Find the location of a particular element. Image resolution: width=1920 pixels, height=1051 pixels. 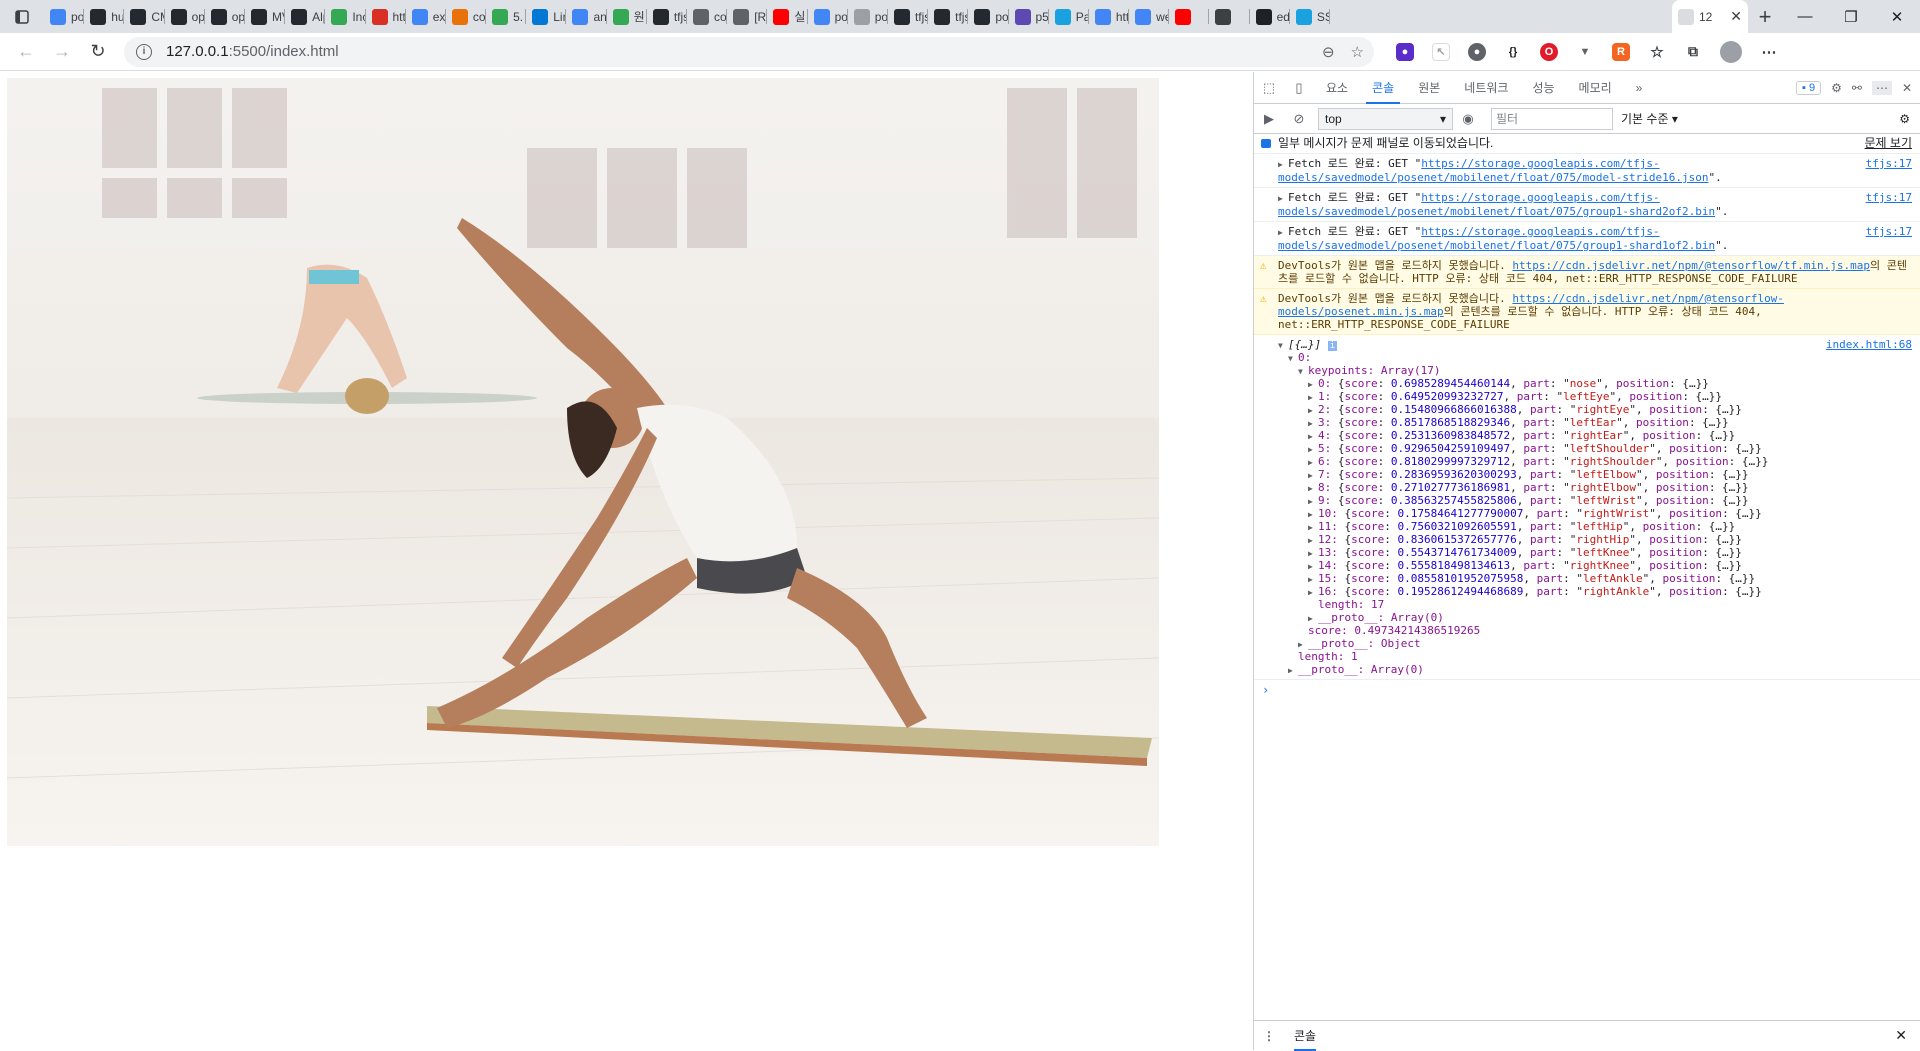

tab-13: an is located at coordinates (586, 16).